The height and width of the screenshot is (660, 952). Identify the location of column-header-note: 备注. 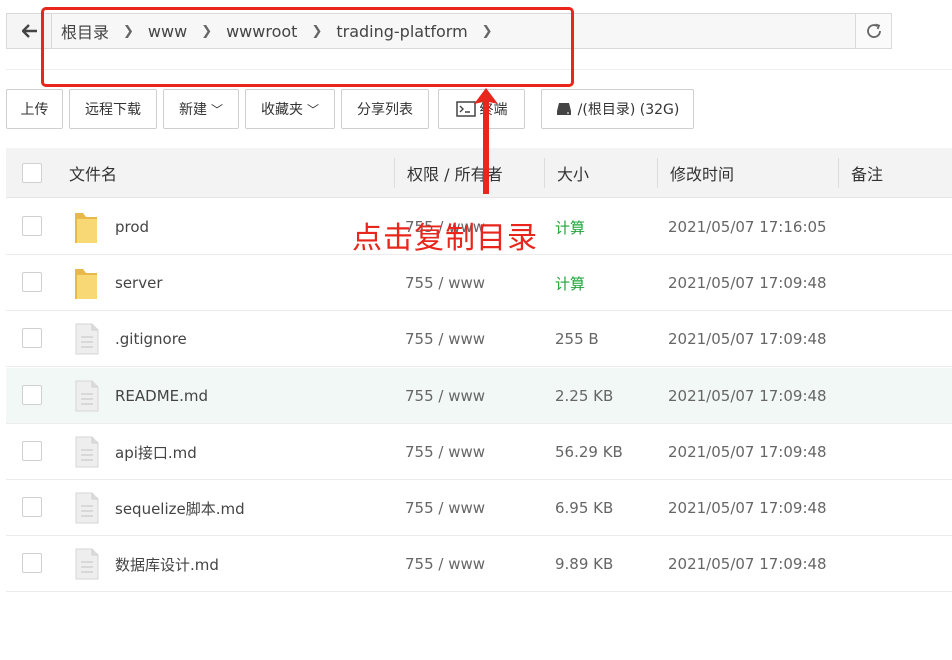
(867, 173).